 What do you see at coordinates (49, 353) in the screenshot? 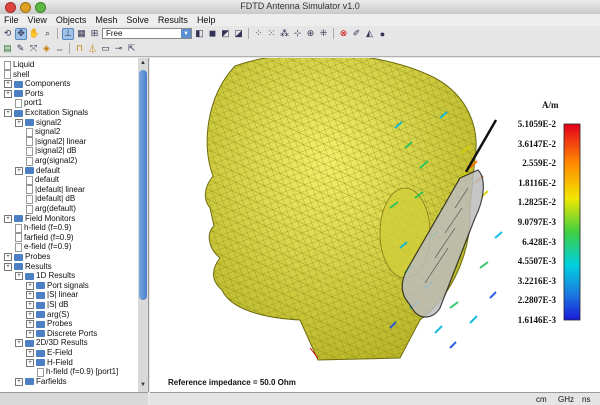
I see `tree-item: + E-Field` at bounding box center [49, 353].